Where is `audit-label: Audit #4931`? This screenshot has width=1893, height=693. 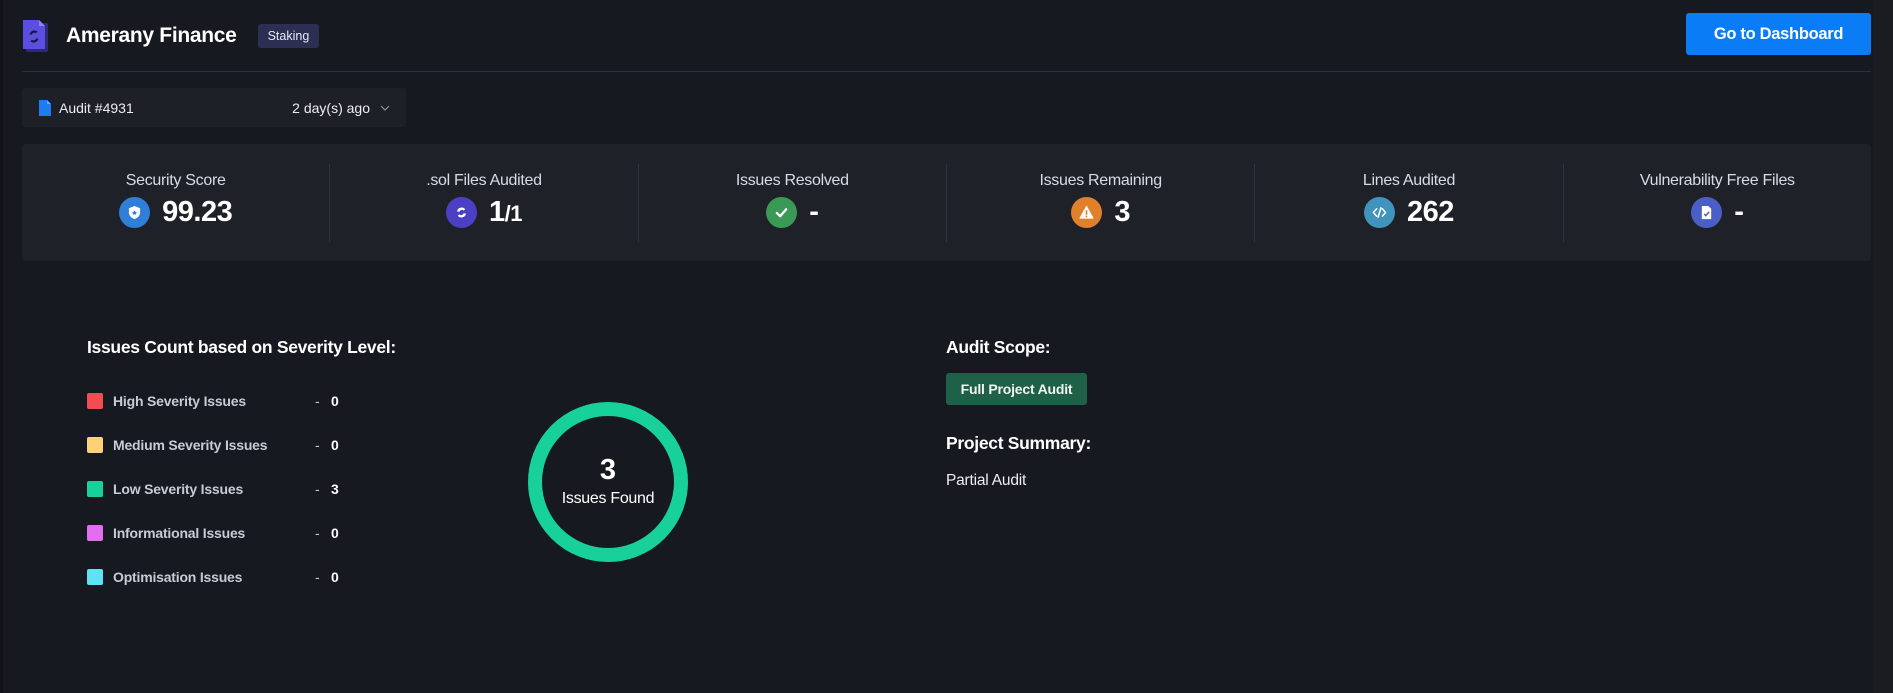 audit-label: Audit #4931 is located at coordinates (96, 107).